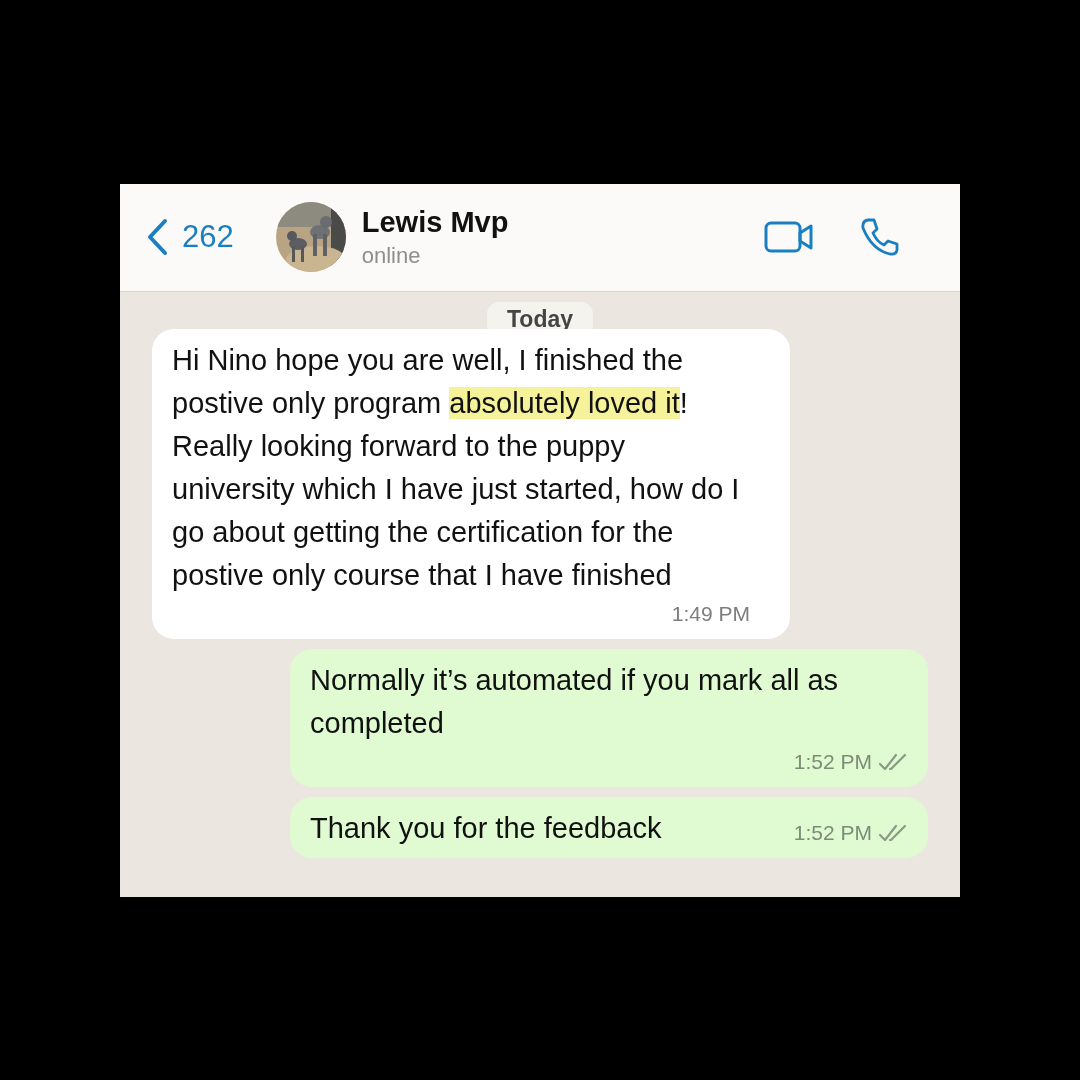 This screenshot has width=1080, height=1080. Describe the element at coordinates (435, 222) in the screenshot. I see `contact-name: Lewis Mvp` at that location.